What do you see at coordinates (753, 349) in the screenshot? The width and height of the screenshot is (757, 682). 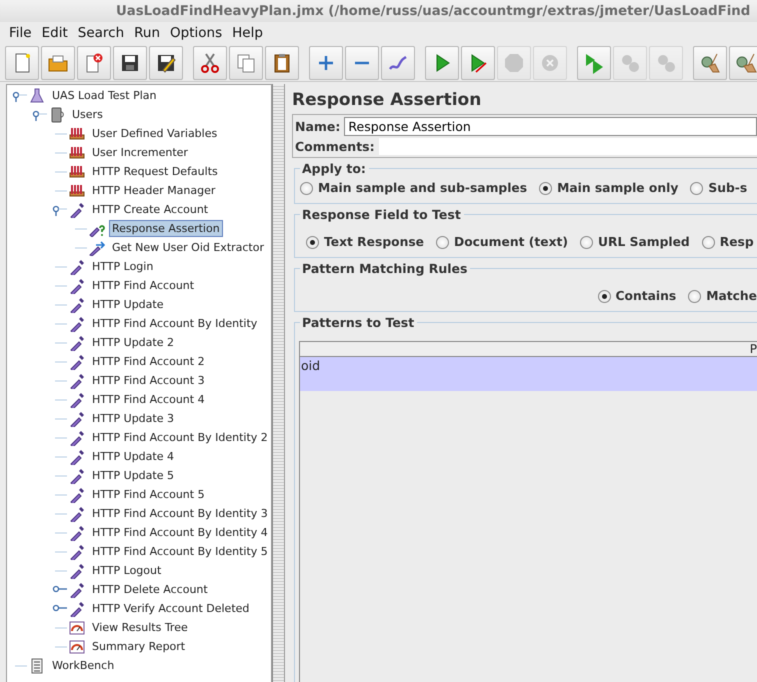 I see `column-header: P` at bounding box center [753, 349].